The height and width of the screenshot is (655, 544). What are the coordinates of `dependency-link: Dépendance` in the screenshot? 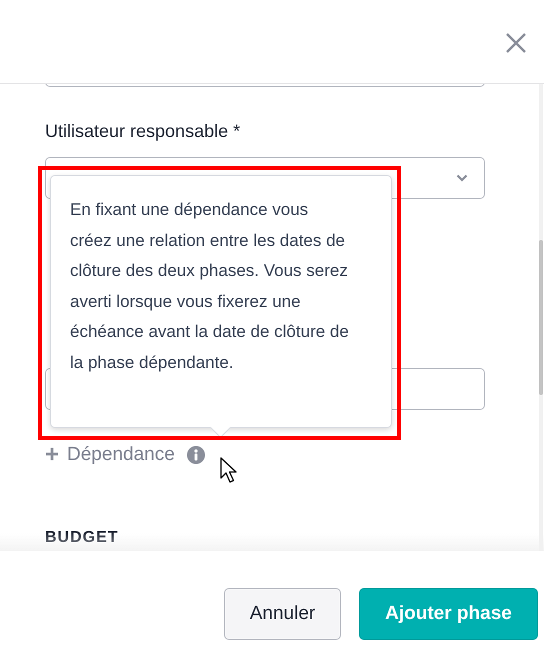 It's located at (121, 455).